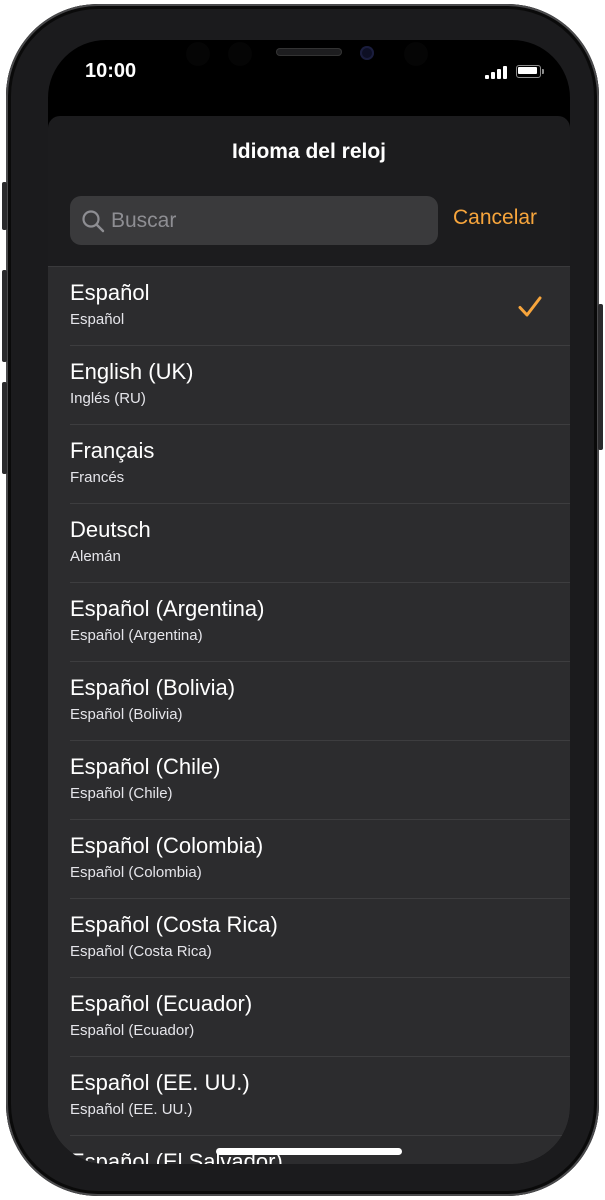 This screenshot has width=605, height=1200. I want to click on language-row: English (UK) Inglés (RU), so click(309, 385).